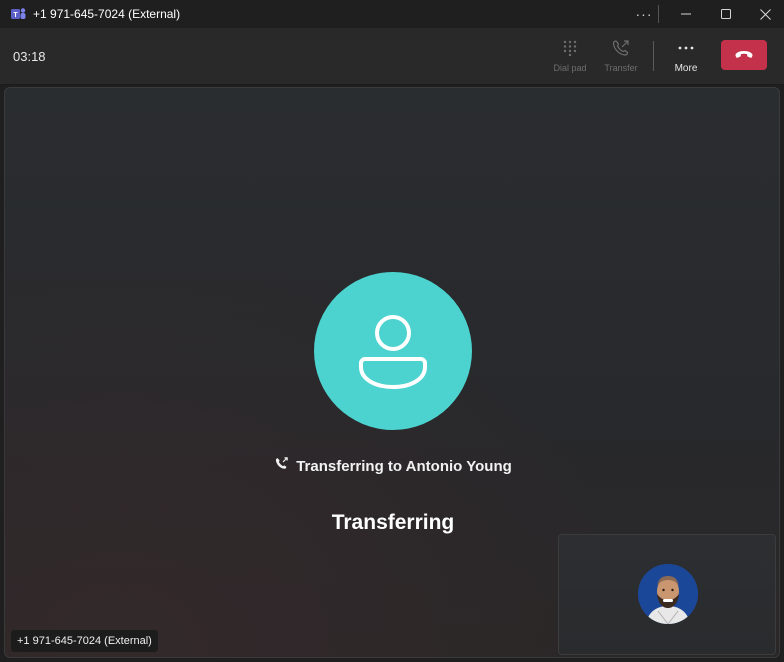  I want to click on hang-up-button, so click(744, 55).